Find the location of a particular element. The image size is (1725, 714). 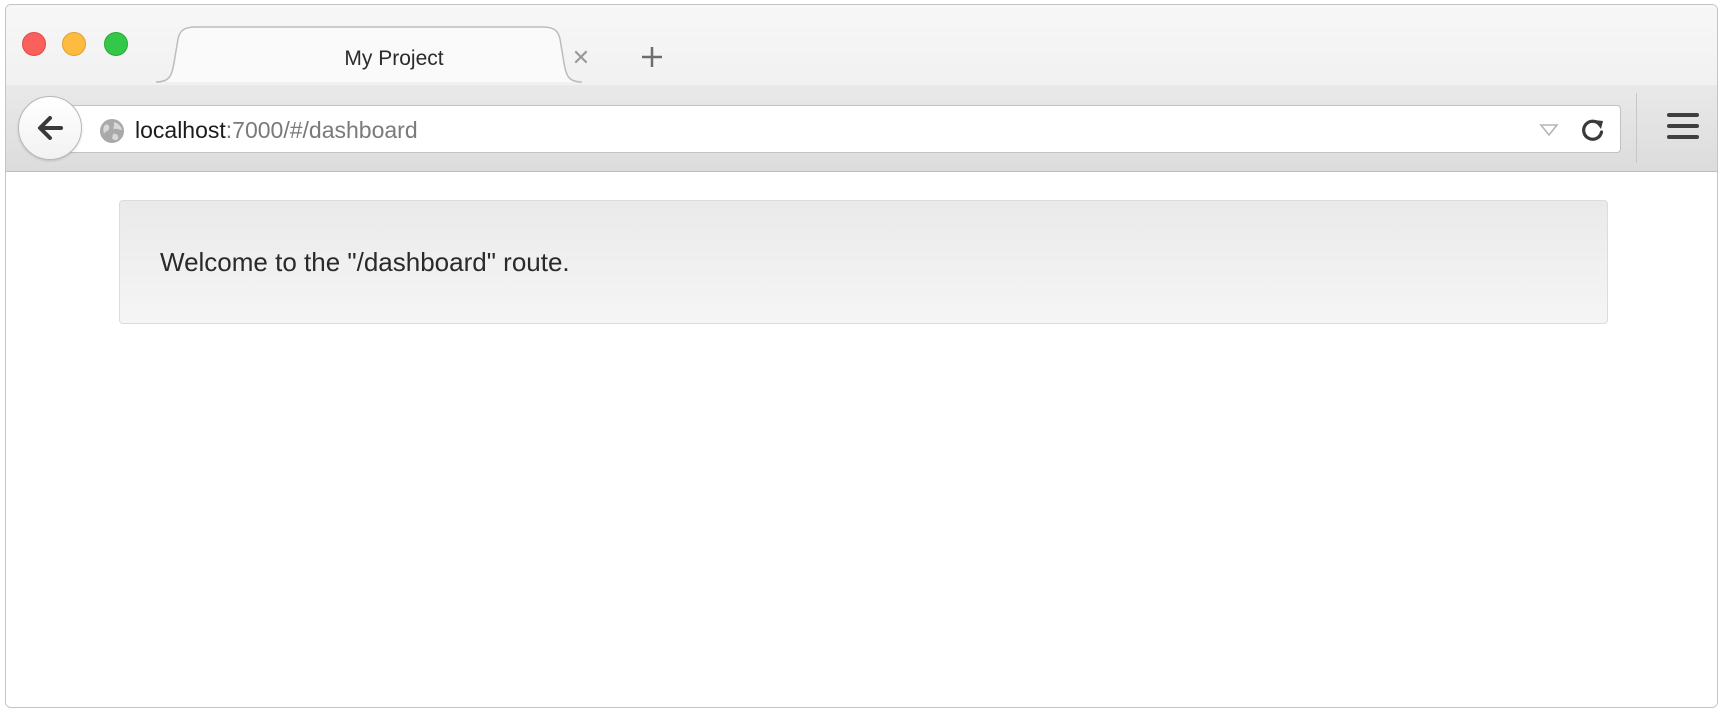

navigation-bar: localhost:7000/#/dashboard is located at coordinates (861, 128).